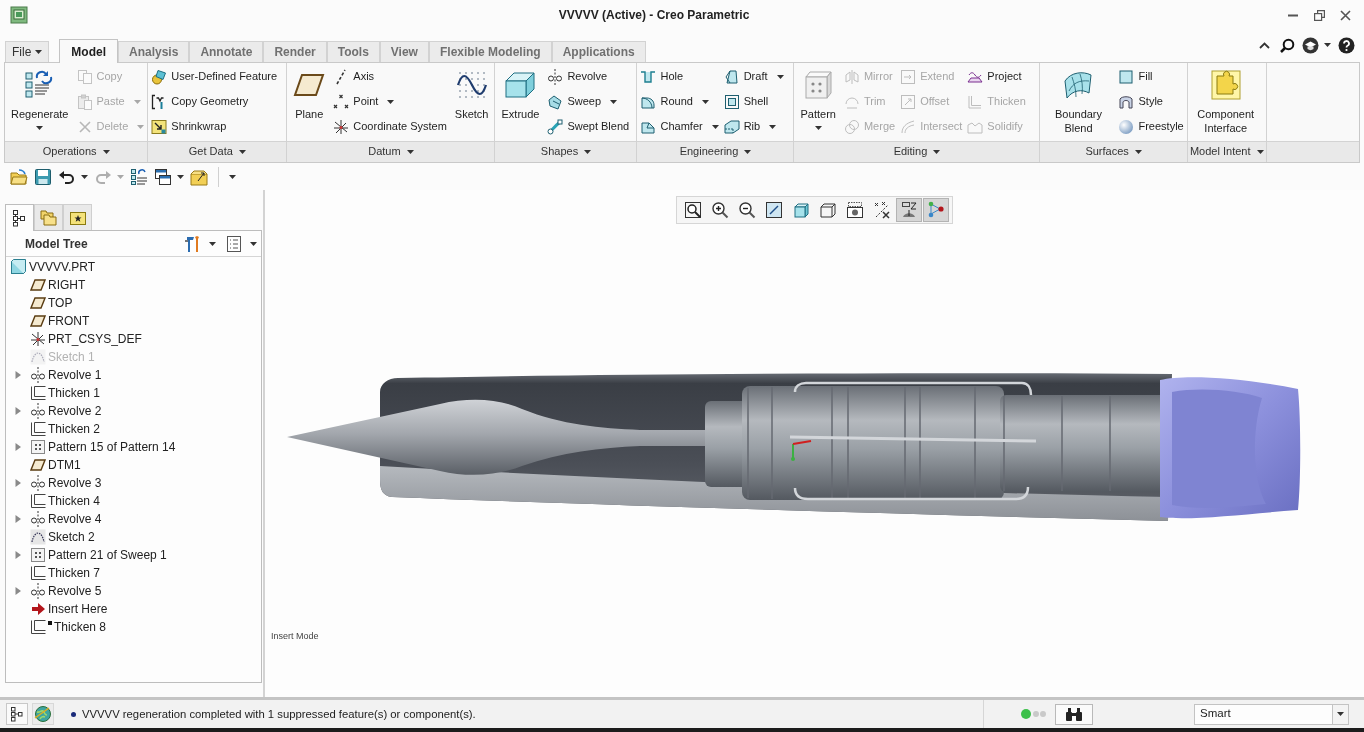  I want to click on ribbon-button: Axis, so click(390, 76).